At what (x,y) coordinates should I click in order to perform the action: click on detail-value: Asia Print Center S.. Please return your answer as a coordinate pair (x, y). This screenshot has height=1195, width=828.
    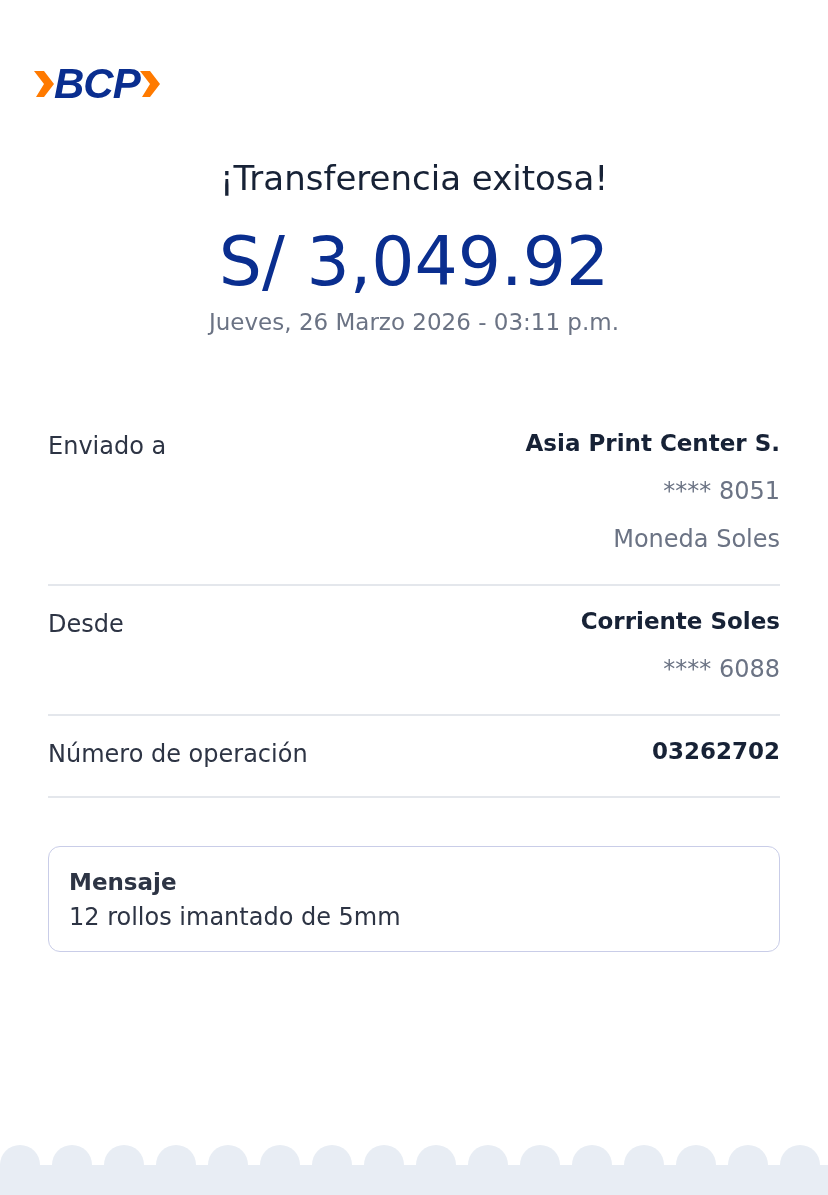
    Looking at the image, I should click on (652, 443).